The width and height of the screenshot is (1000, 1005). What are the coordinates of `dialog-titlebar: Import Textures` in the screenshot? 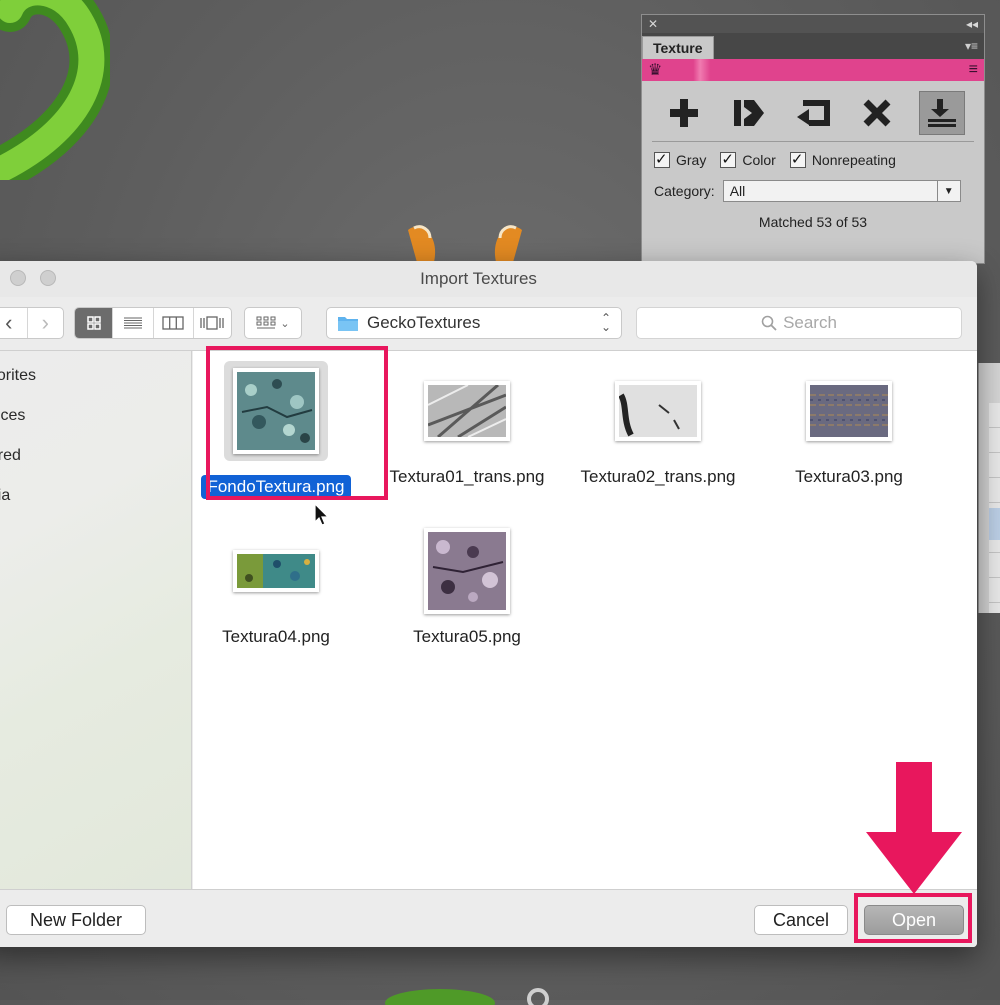 It's located at (488, 279).